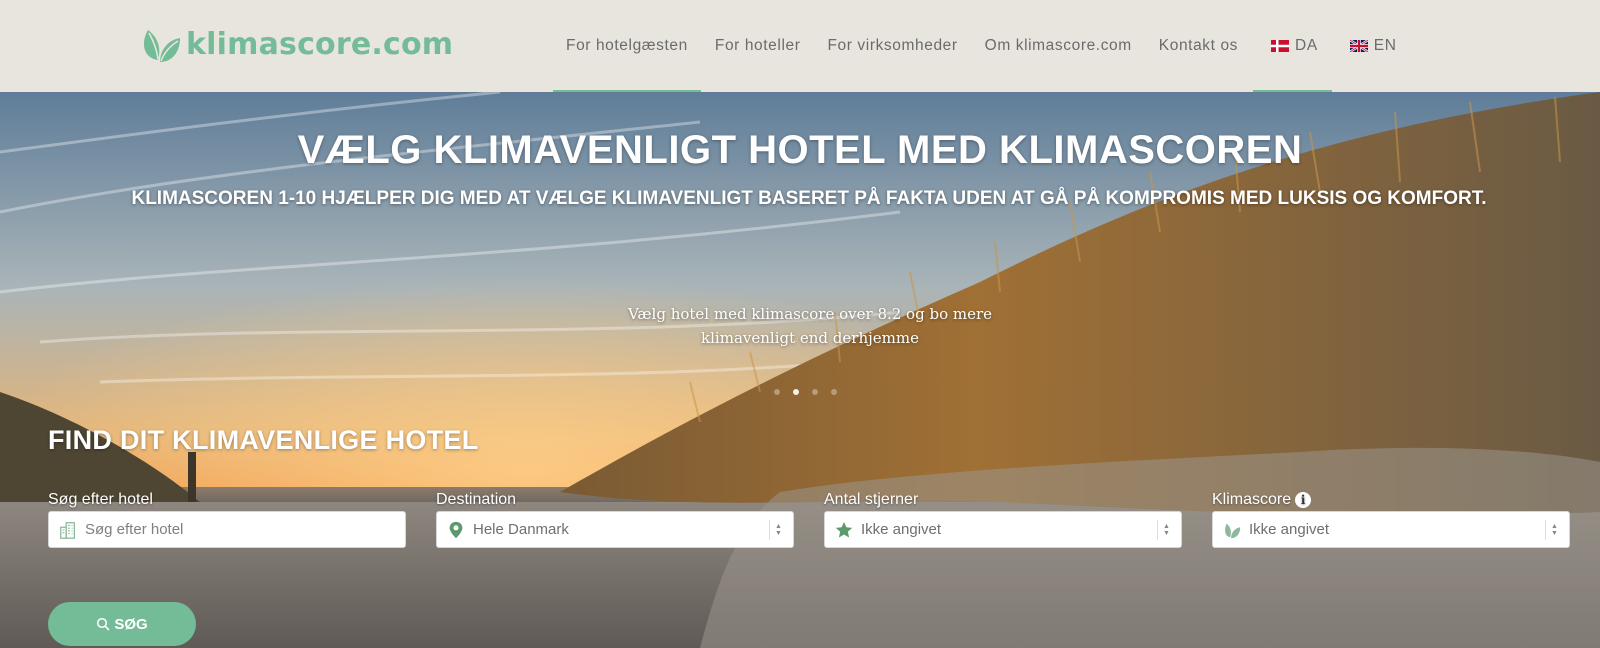  Describe the element at coordinates (1252, 499) in the screenshot. I see `climate-score-label: Klimascore` at that location.